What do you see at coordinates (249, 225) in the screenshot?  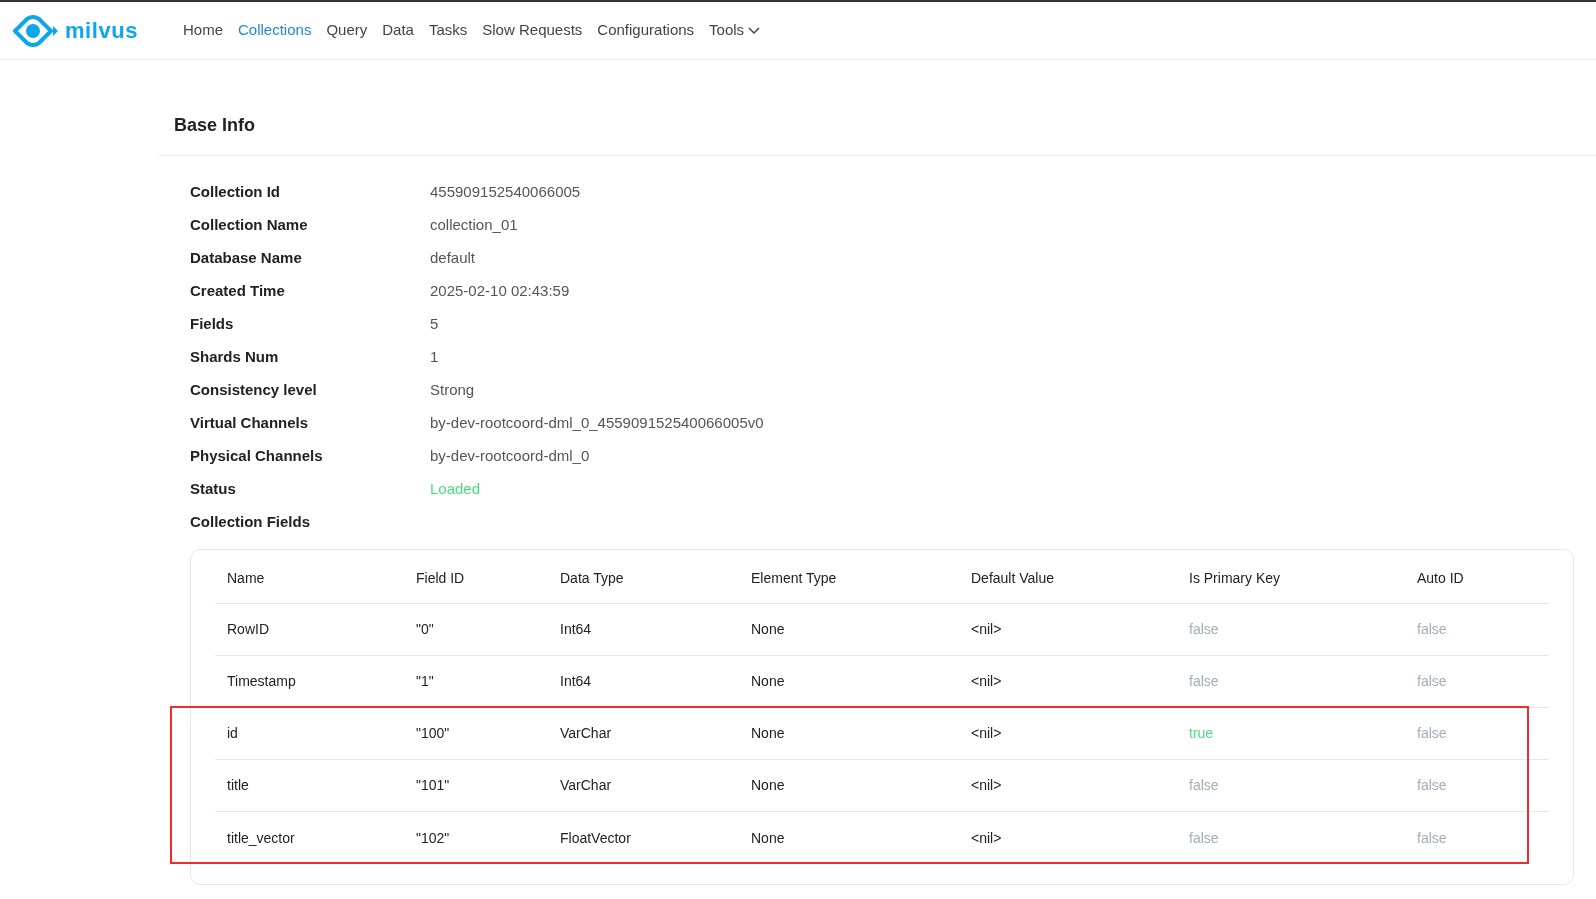 I see `info-label: Collection Name` at bounding box center [249, 225].